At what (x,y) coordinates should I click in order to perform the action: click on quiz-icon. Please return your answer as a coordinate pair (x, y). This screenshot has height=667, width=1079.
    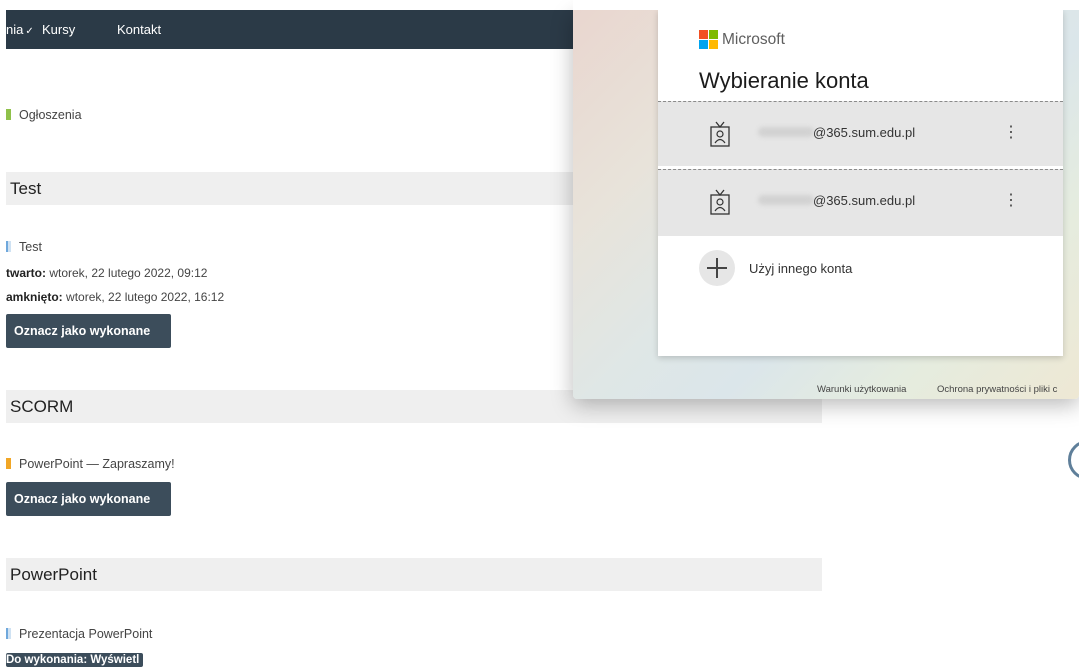
    Looking at the image, I should click on (8, 246).